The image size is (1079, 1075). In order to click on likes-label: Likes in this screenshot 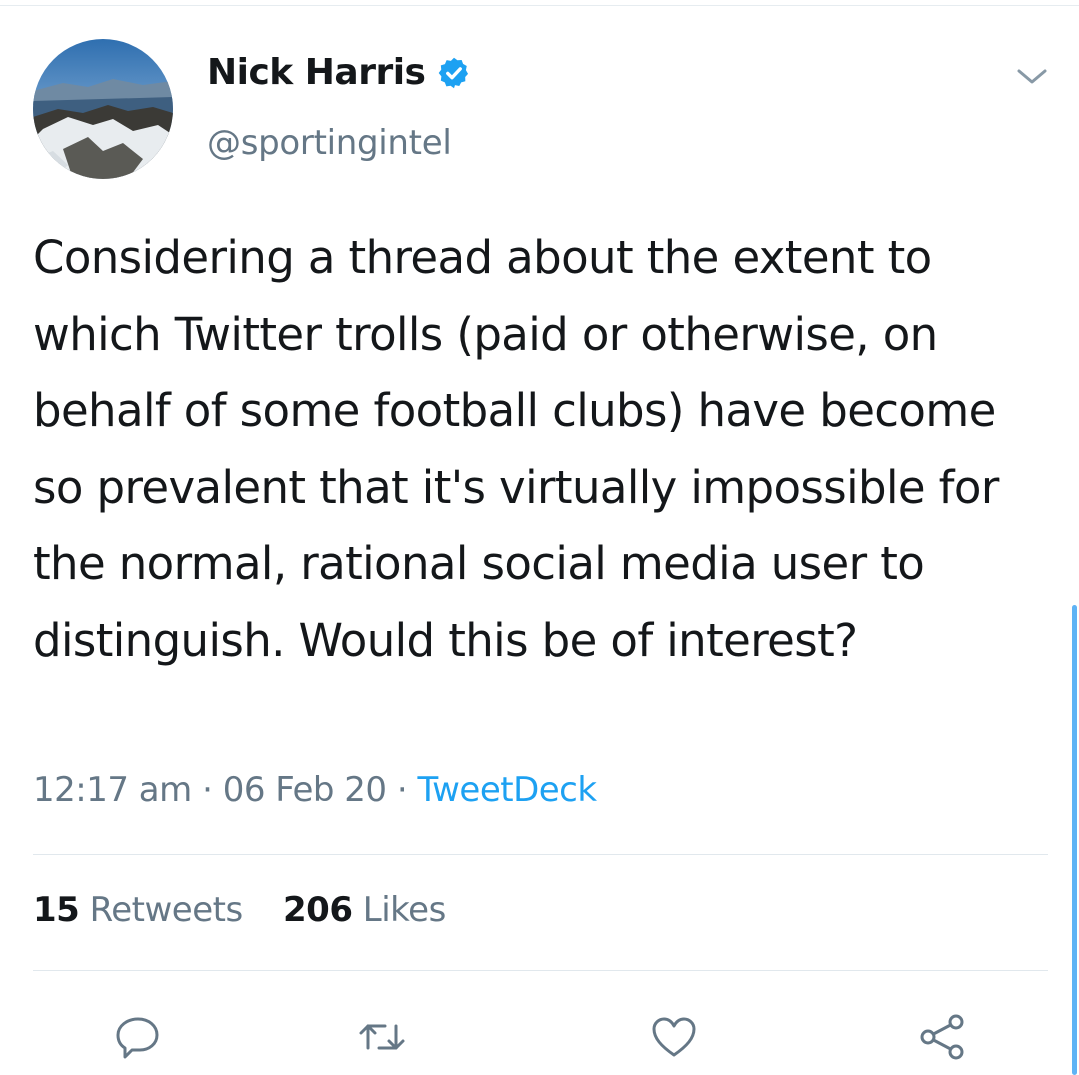, I will do `click(404, 910)`.